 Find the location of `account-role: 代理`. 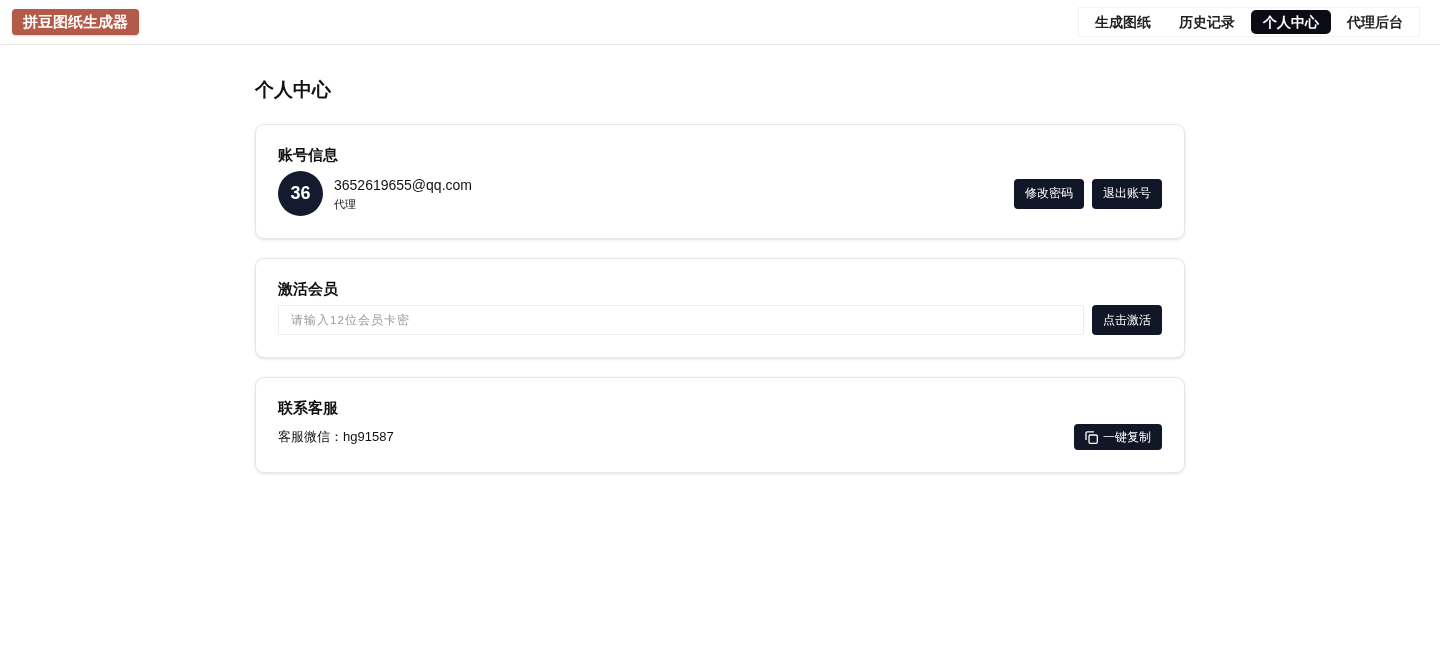

account-role: 代理 is located at coordinates (345, 204).